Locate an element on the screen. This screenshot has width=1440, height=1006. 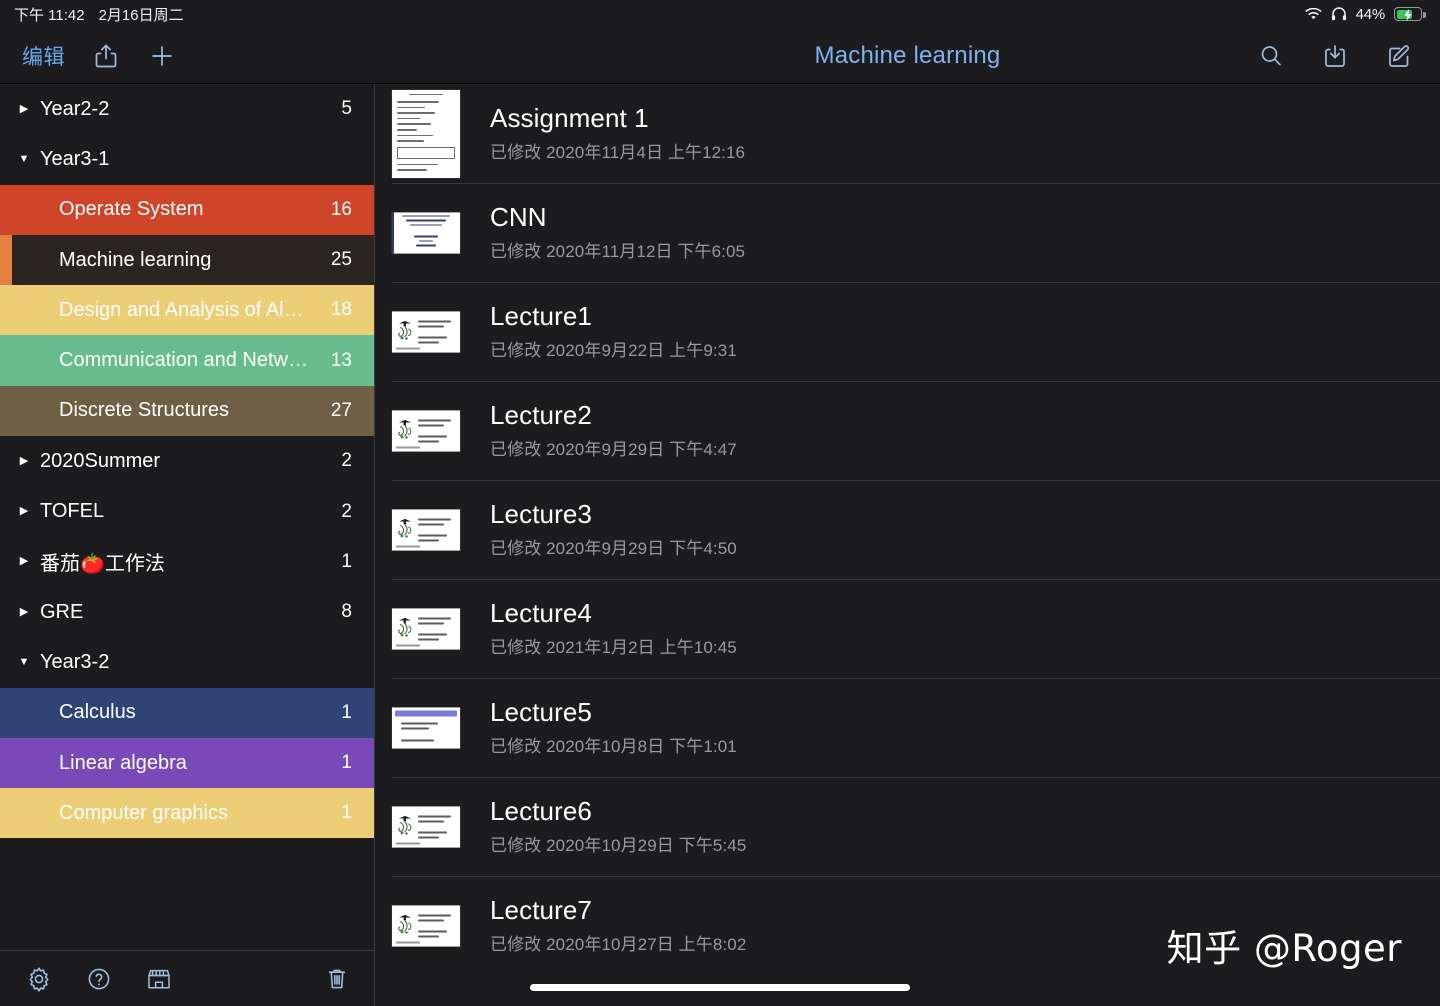
wifi-icon is located at coordinates (1313, 14).